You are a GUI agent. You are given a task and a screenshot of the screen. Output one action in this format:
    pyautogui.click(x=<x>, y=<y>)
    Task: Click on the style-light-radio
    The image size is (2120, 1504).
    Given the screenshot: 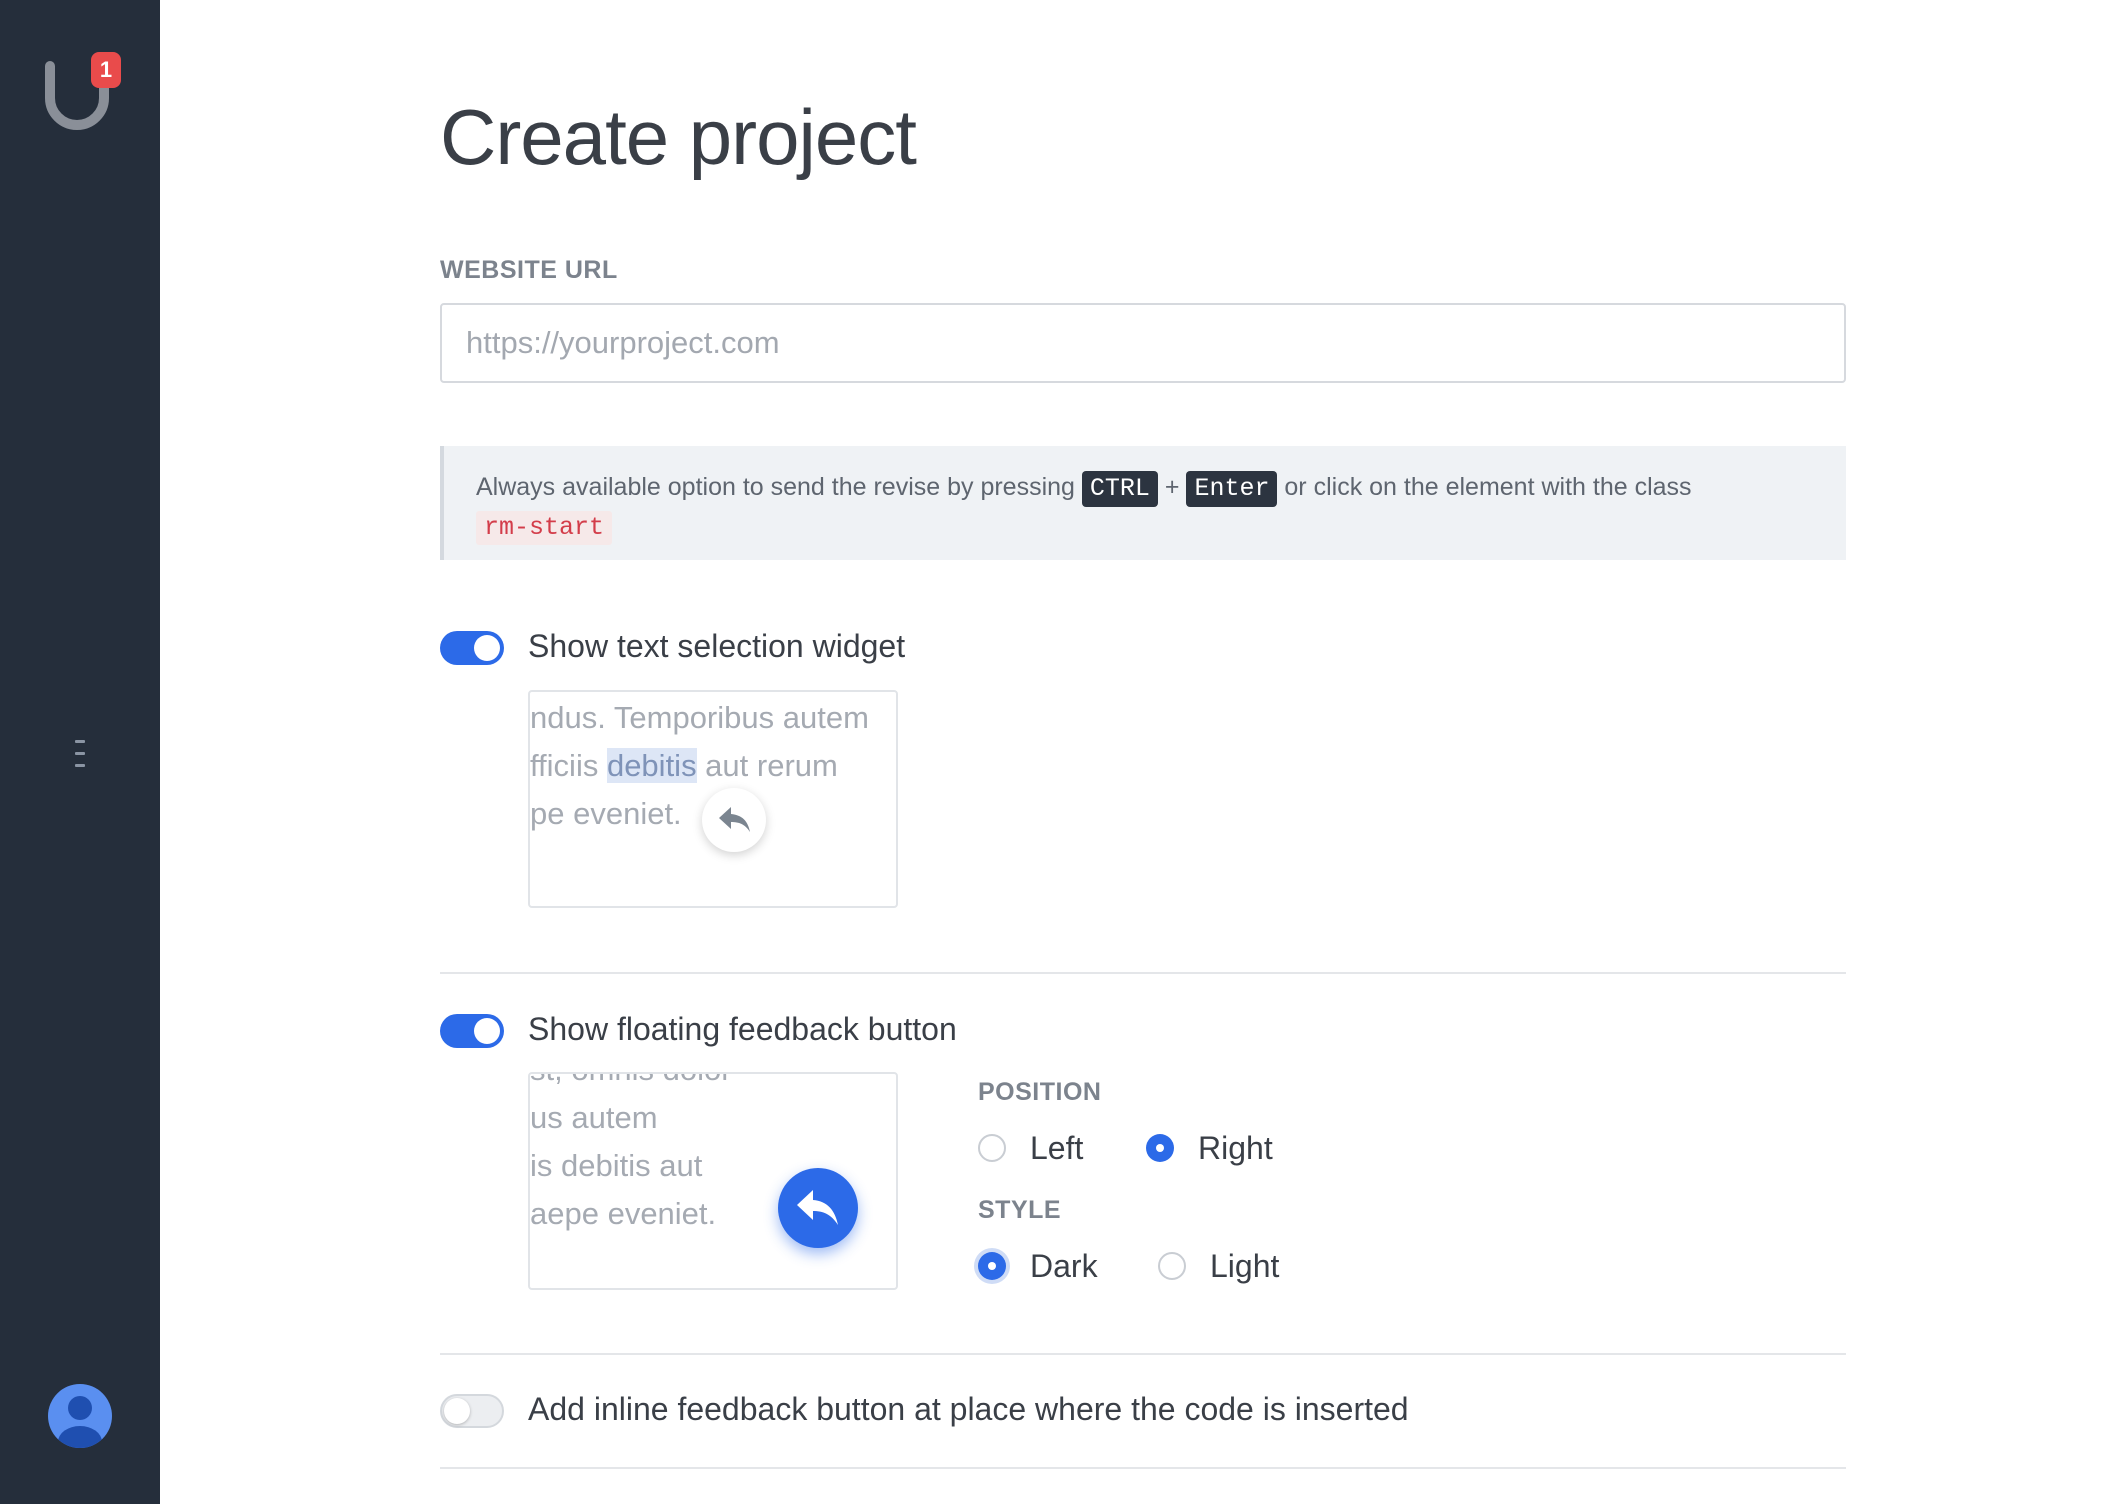 What is the action you would take?
    pyautogui.click(x=1172, y=1266)
    